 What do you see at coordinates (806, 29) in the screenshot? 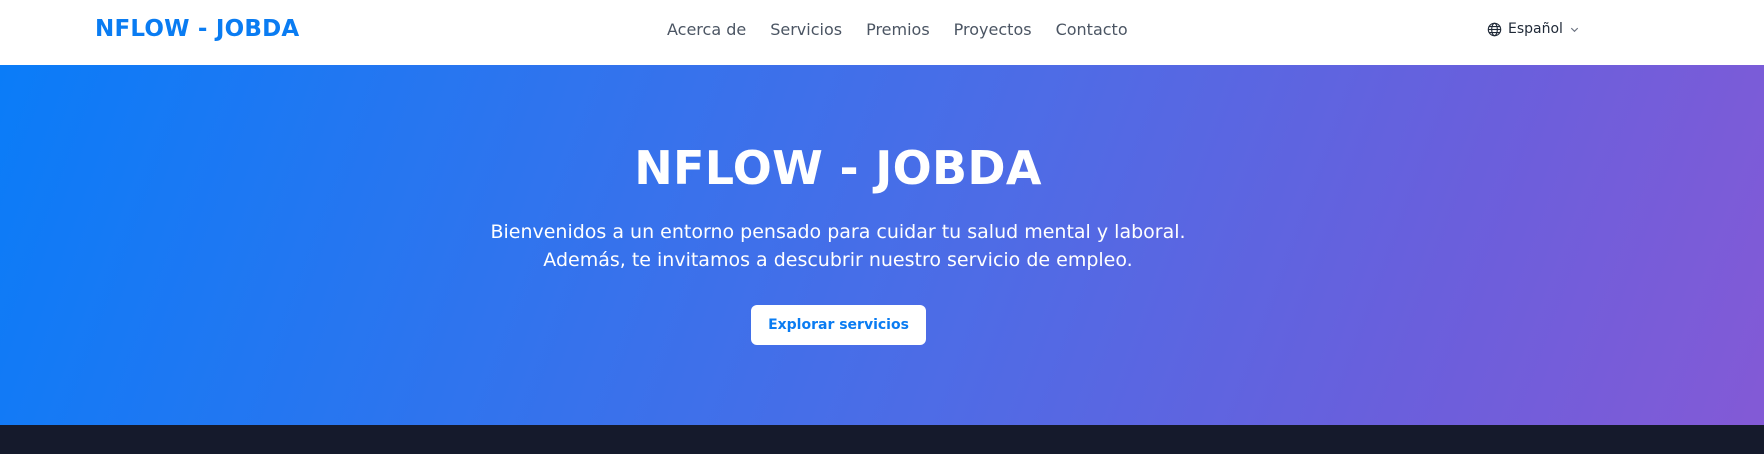
I see `nav-link-services: Servicios` at bounding box center [806, 29].